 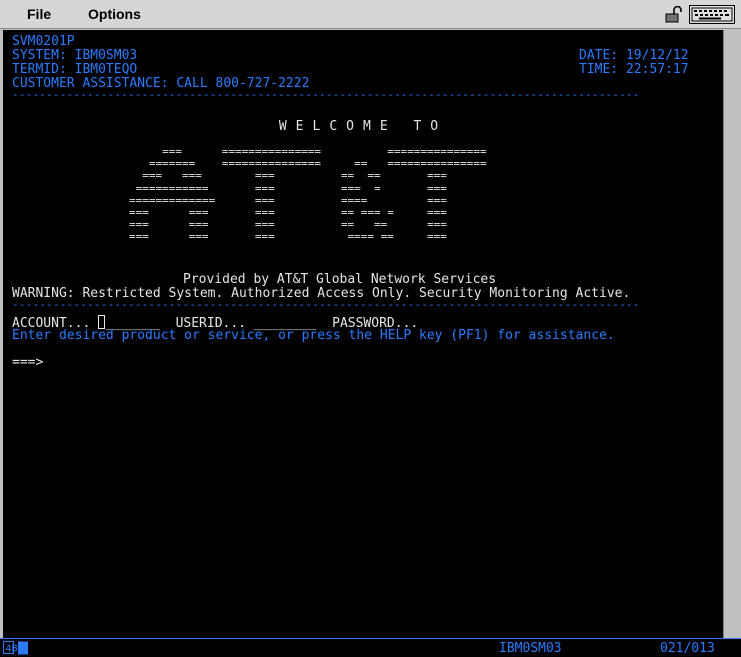 What do you see at coordinates (288, 237) in the screenshot?
I see `logo-art-line: === === === ==== == ===` at bounding box center [288, 237].